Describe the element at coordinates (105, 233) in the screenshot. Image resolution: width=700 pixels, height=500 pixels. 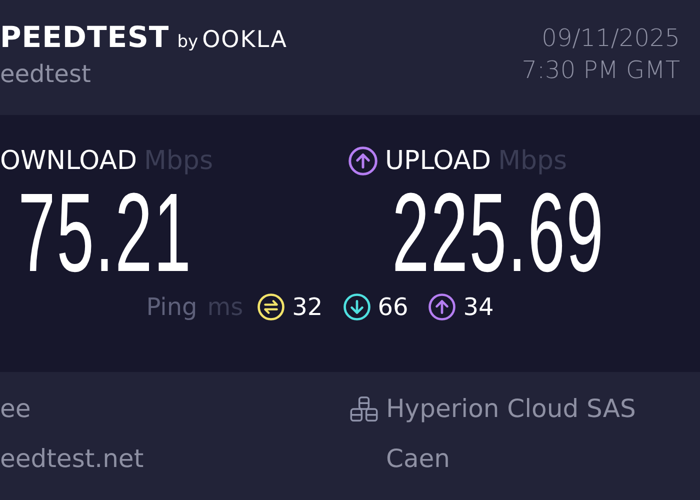
I see `speed-value: 75.21` at that location.